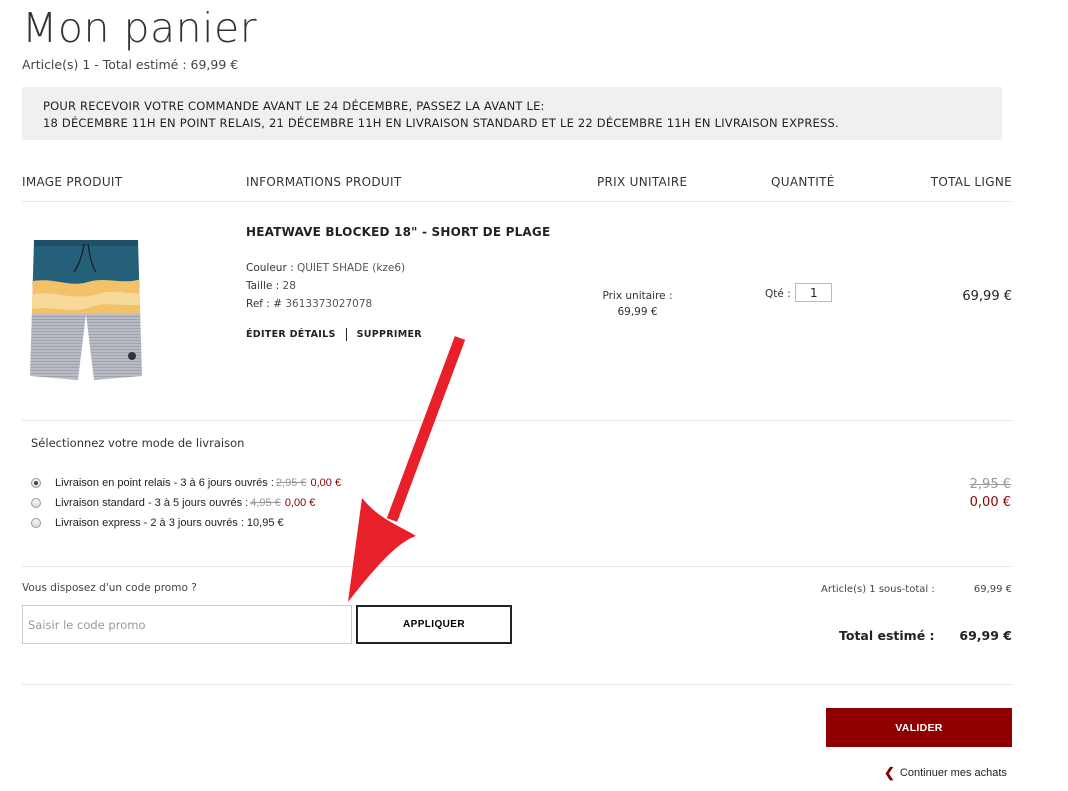  Describe the element at coordinates (637, 312) in the screenshot. I see `unit-price-value: 69,99 €` at that location.